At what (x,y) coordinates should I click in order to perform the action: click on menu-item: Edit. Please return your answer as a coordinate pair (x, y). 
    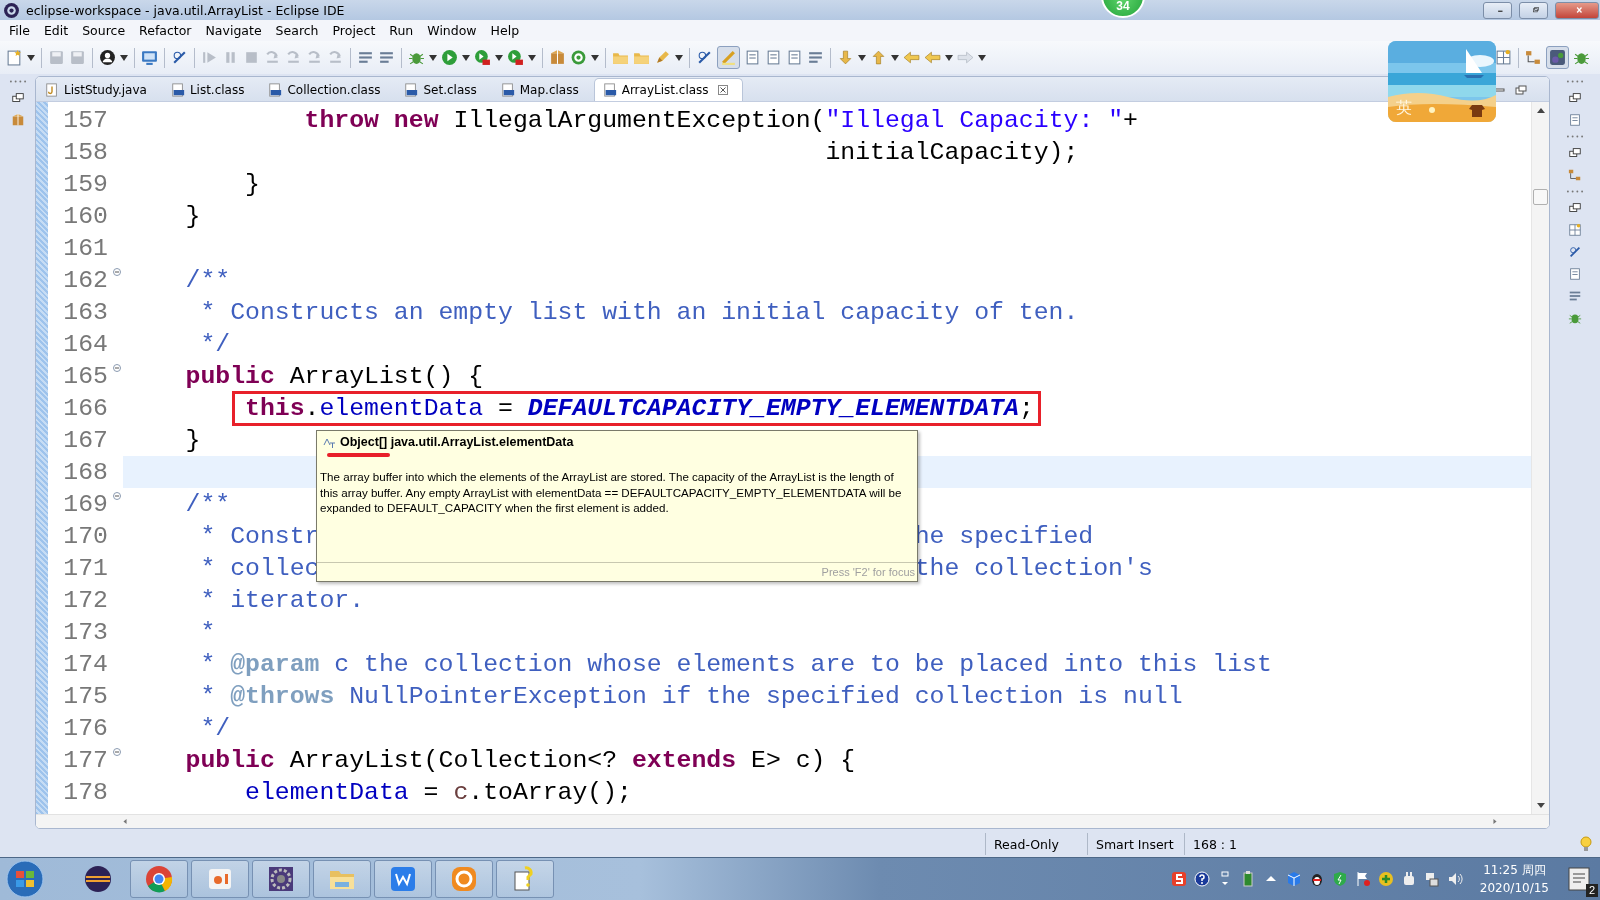
    Looking at the image, I should click on (56, 30).